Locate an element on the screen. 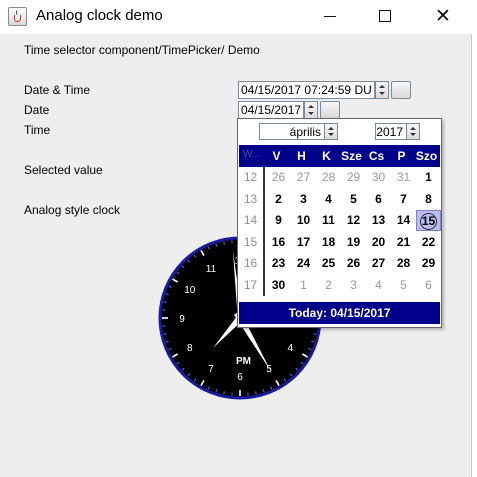 This screenshot has height=477, width=477. weekday-header-cell: H is located at coordinates (301, 156).